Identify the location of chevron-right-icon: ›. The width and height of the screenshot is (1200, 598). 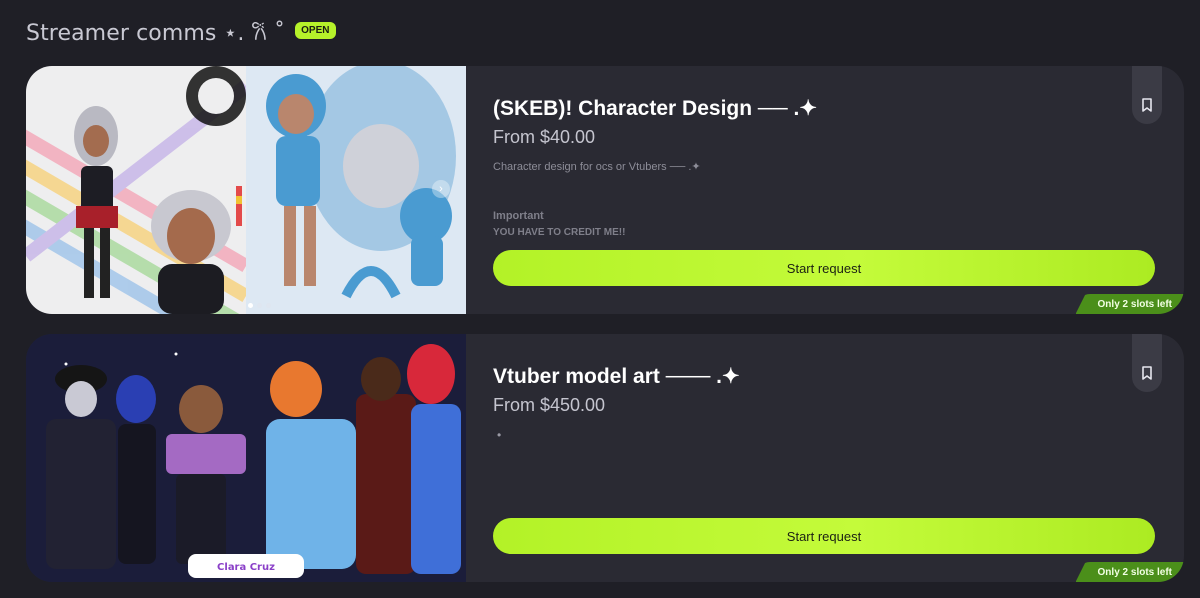
(441, 189).